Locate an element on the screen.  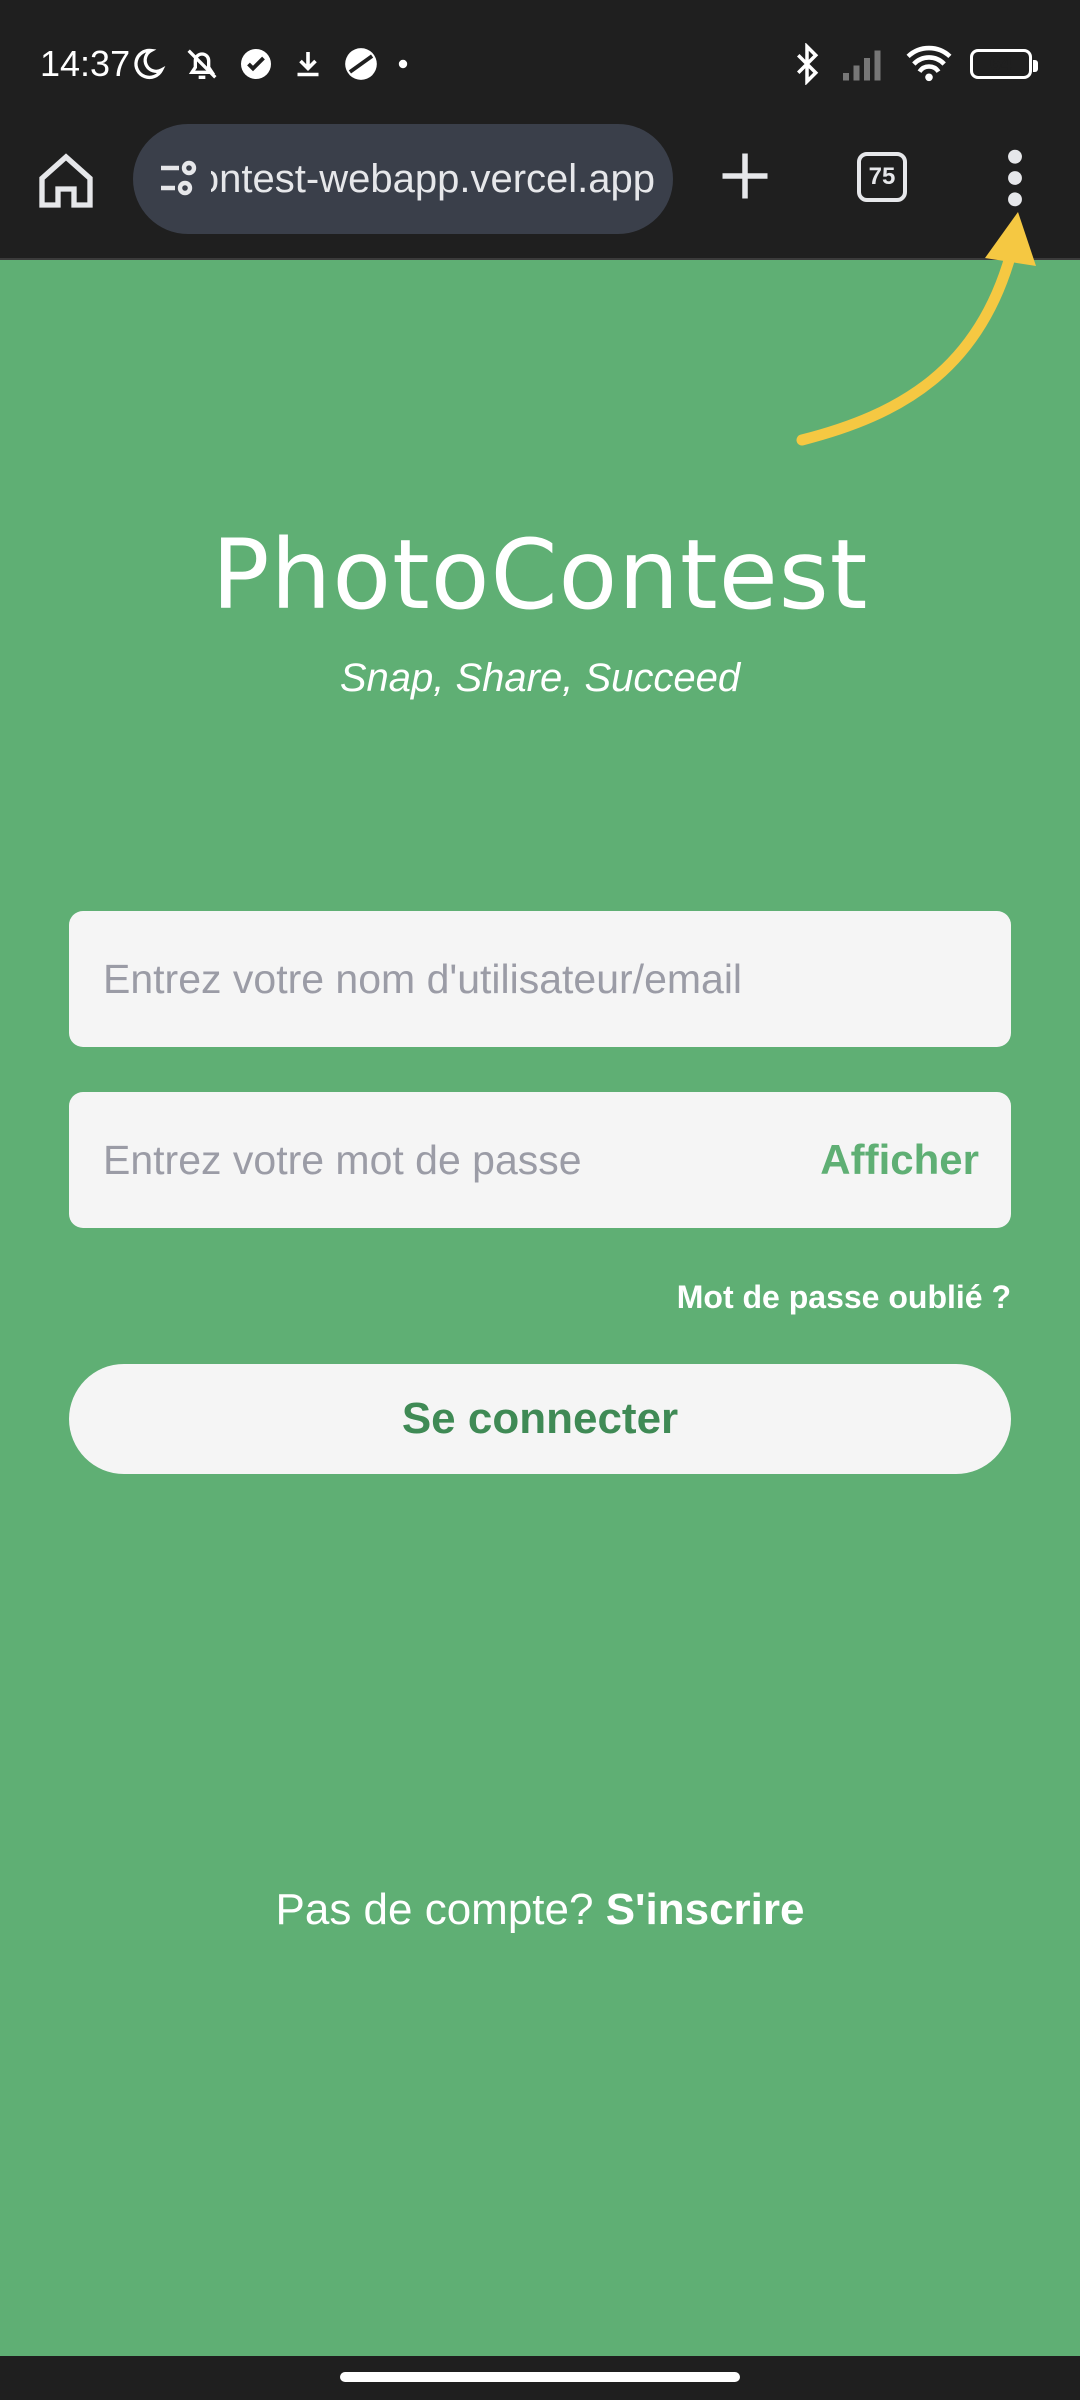
app-tagline: Snap, Share, Succeed is located at coordinates (540, 678).